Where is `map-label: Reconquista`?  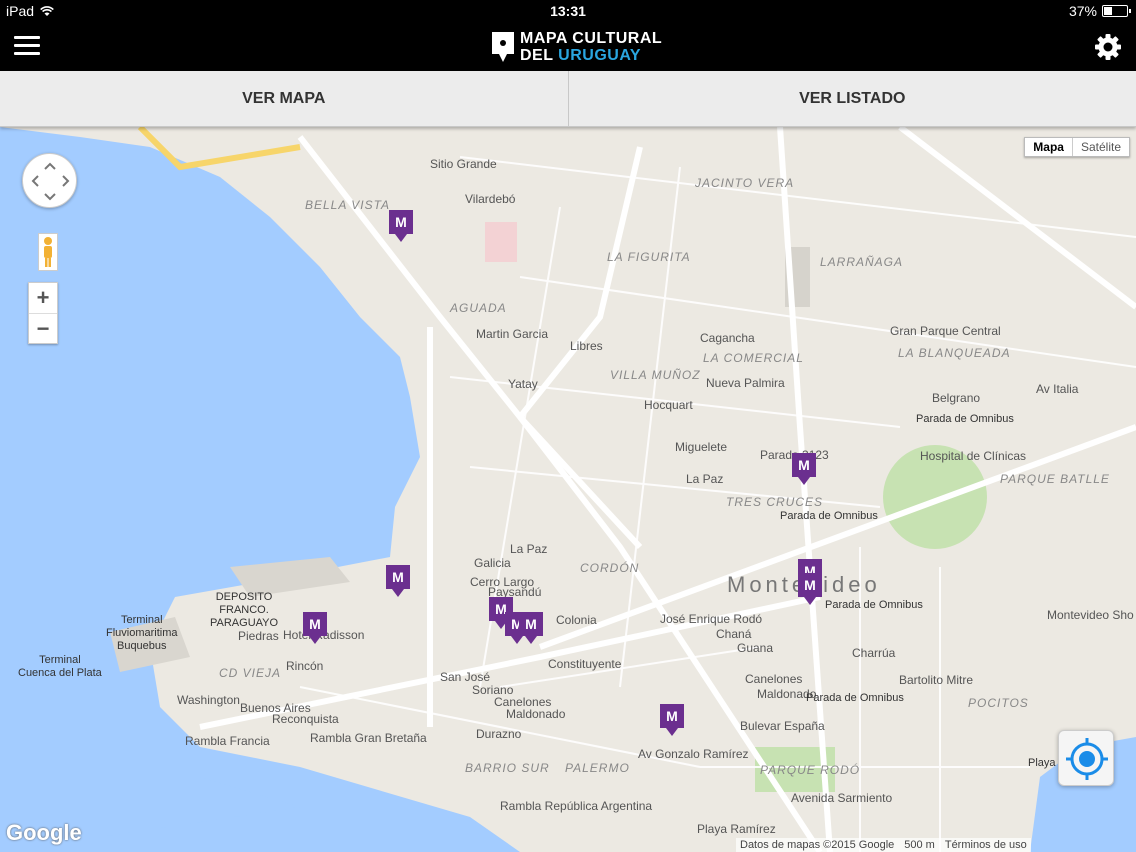
map-label: Reconquista is located at coordinates (305, 719).